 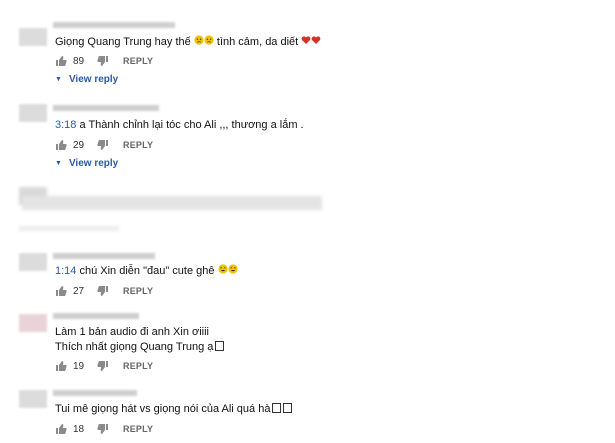 I want to click on comment-actions: 19 REPLY, so click(x=104, y=366).